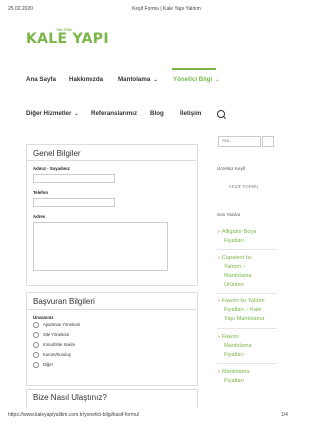  I want to click on radio-option-diger: Diğer, so click(43, 365).